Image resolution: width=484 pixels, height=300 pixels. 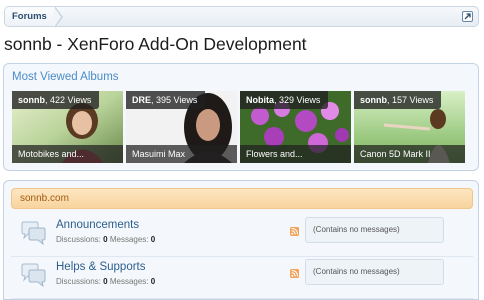 What do you see at coordinates (181, 127) in the screenshot?
I see `album-card: DRE, 395 Views Masuimi Max` at bounding box center [181, 127].